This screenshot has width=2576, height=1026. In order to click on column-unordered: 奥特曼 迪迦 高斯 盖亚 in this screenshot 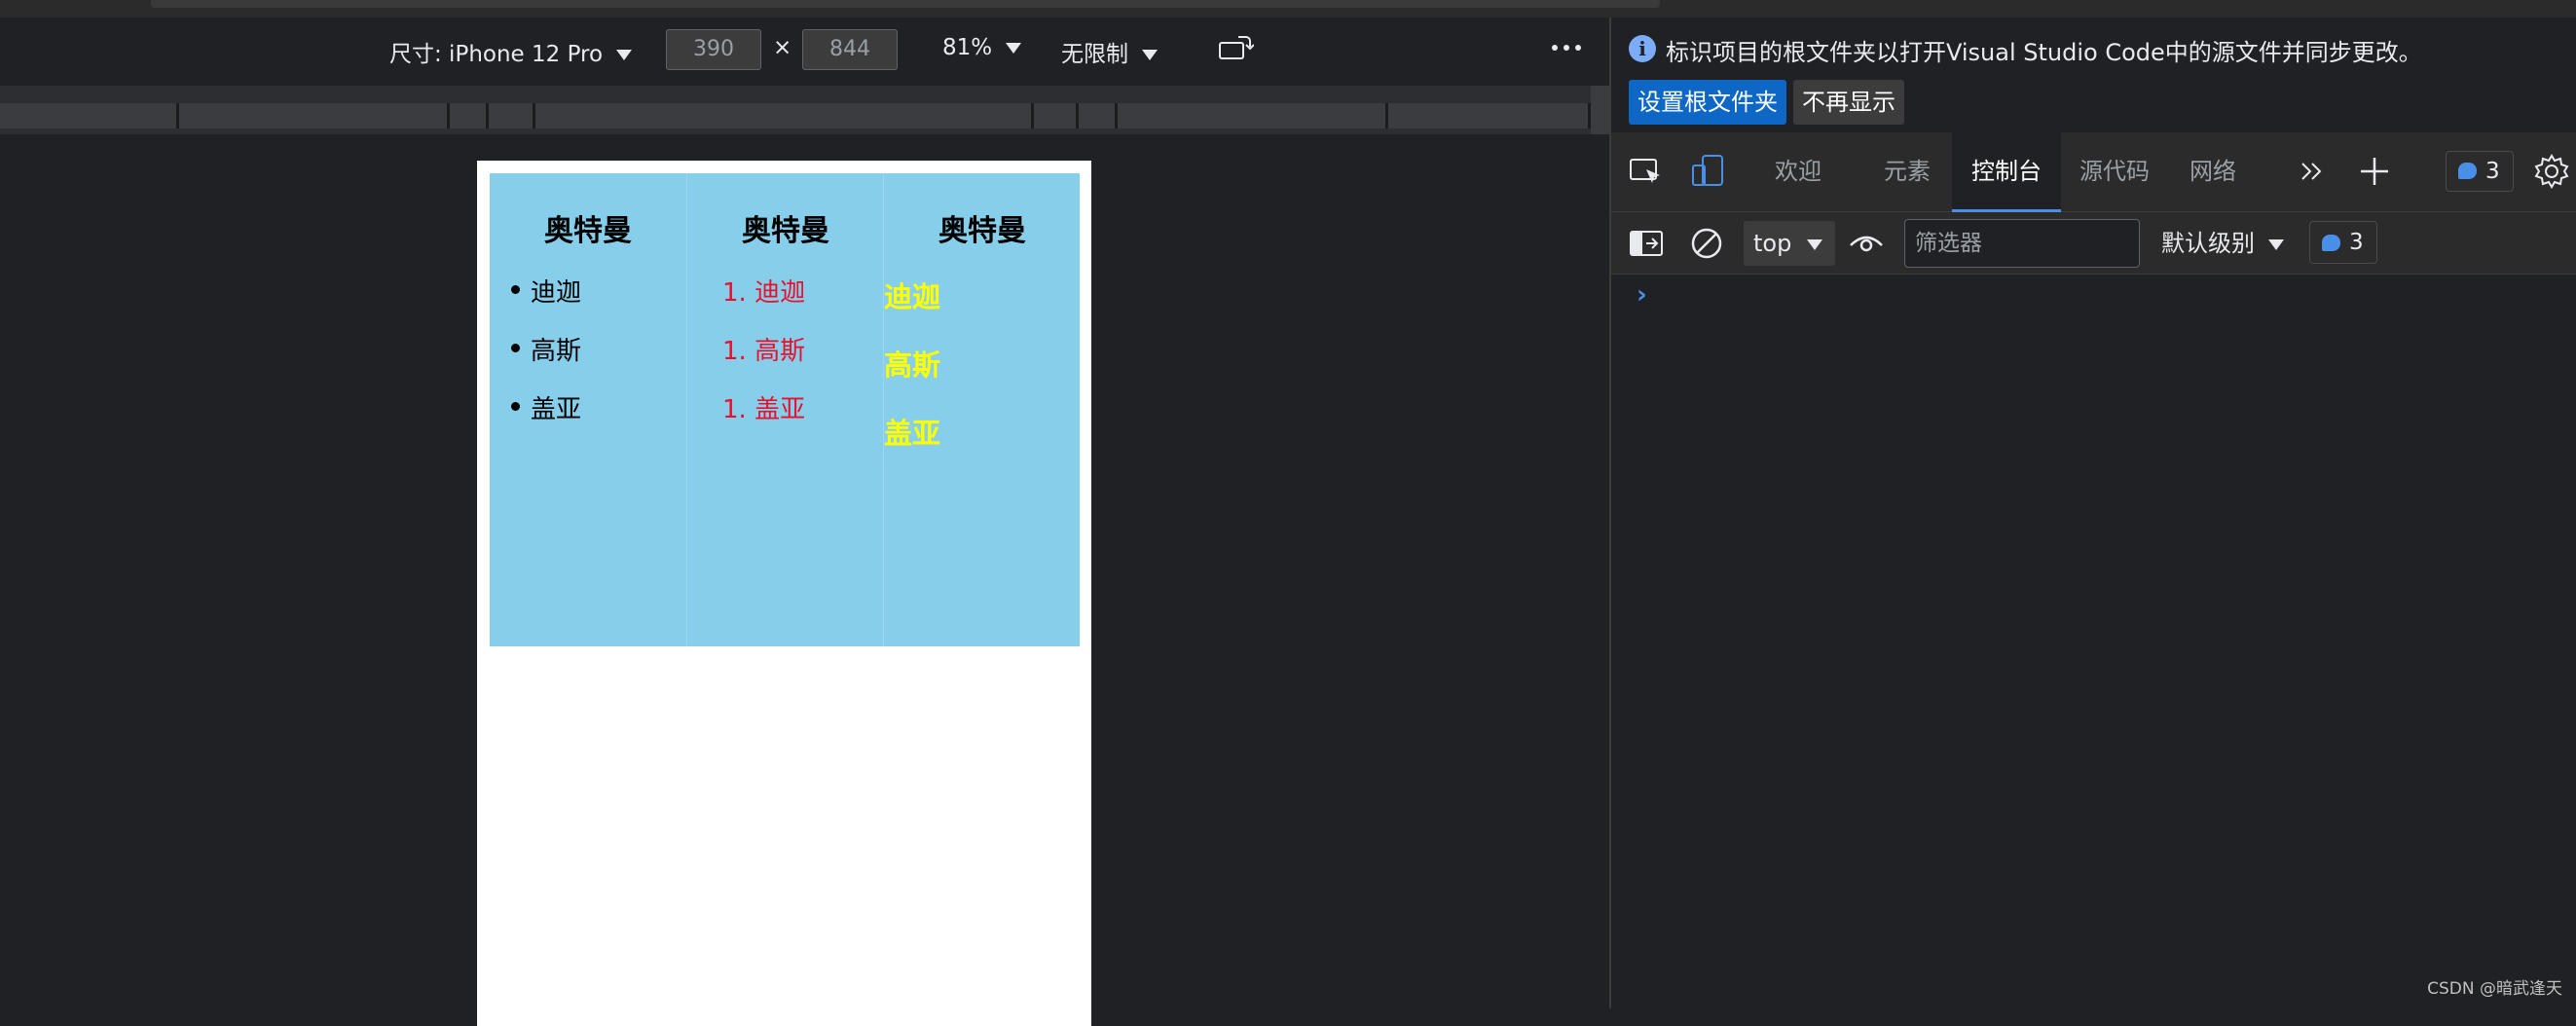, I will do `click(588, 410)`.